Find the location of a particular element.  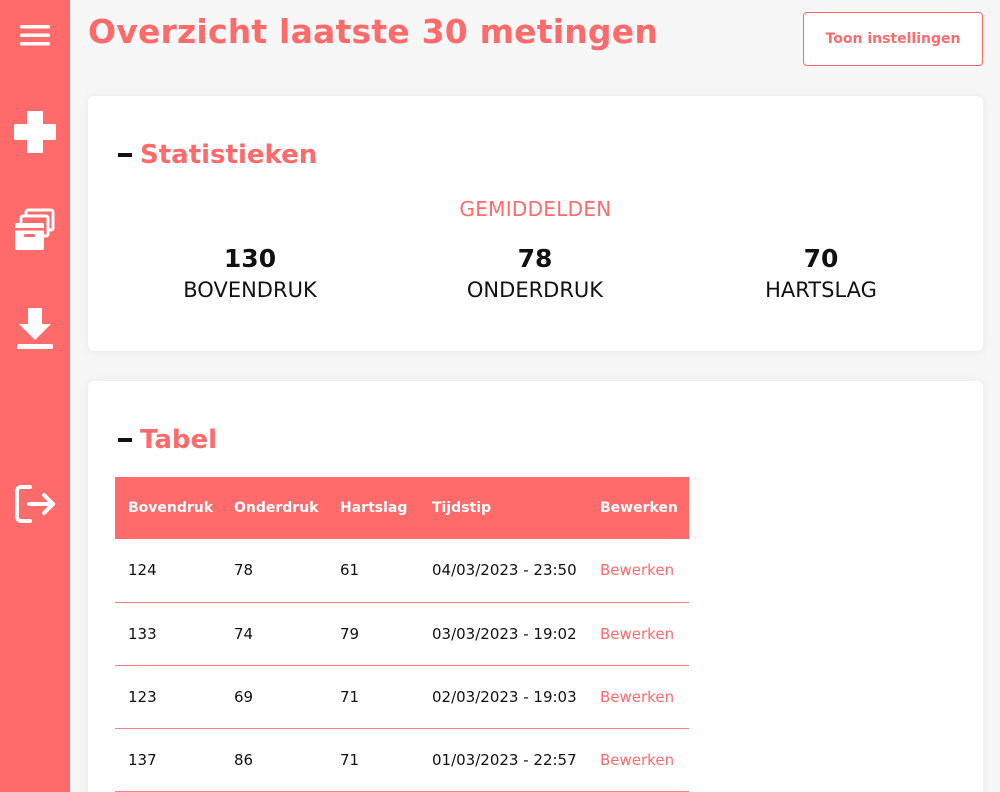

collapse-statistics-toggle is located at coordinates (125, 155).